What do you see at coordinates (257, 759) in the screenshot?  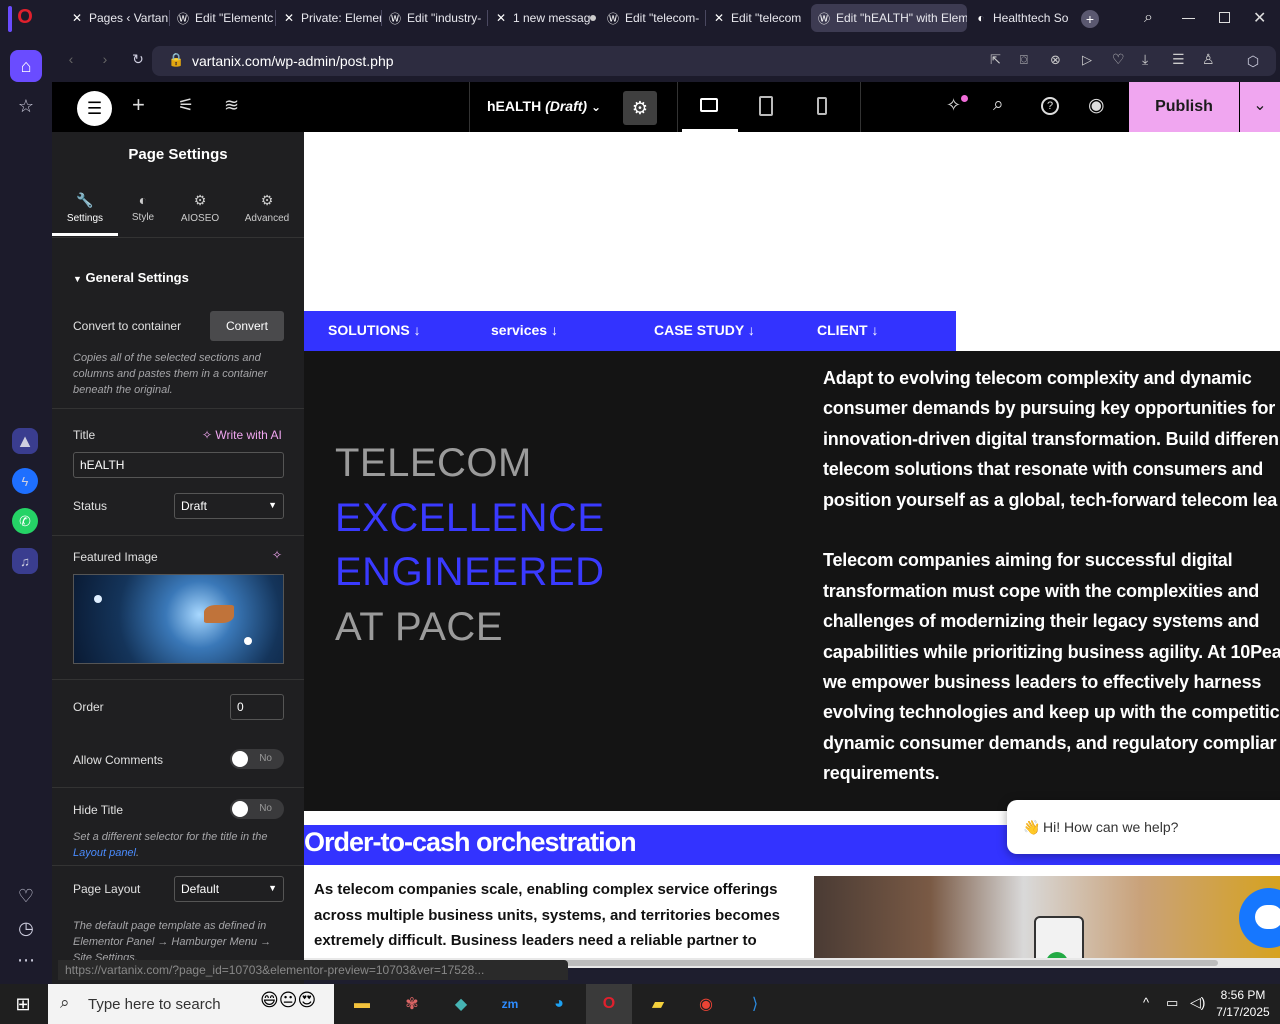 I see `allow-comments-toggle: No` at bounding box center [257, 759].